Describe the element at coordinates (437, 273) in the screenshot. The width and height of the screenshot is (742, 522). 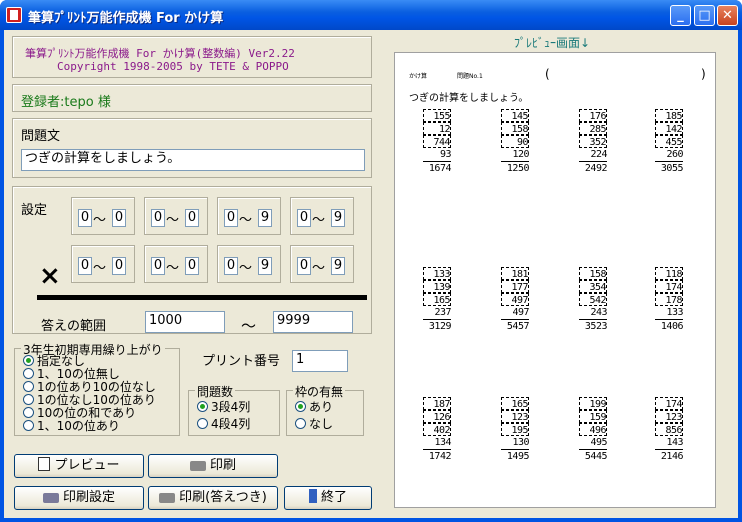
I see `preview-number: 133` at that location.